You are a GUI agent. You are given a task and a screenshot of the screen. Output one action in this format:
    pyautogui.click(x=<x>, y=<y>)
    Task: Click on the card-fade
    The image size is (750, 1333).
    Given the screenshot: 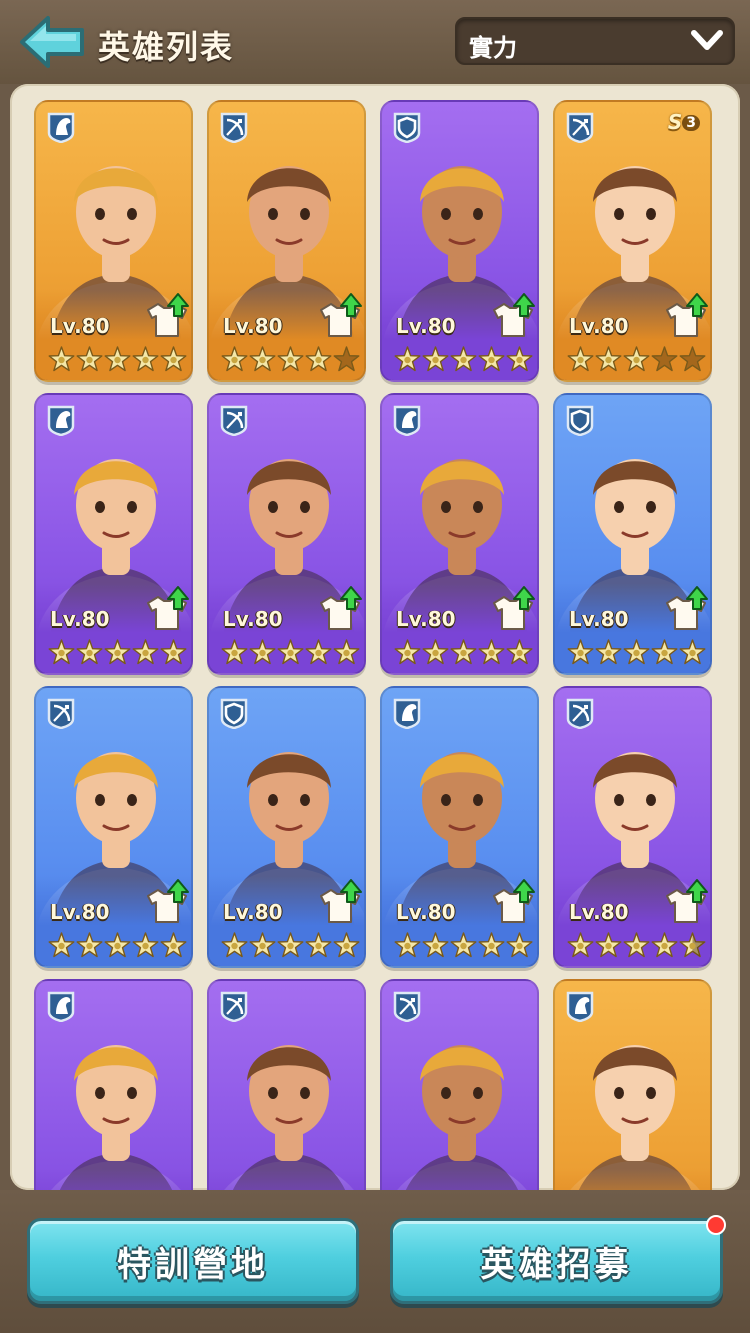 What is the action you would take?
    pyautogui.click(x=632, y=1179)
    